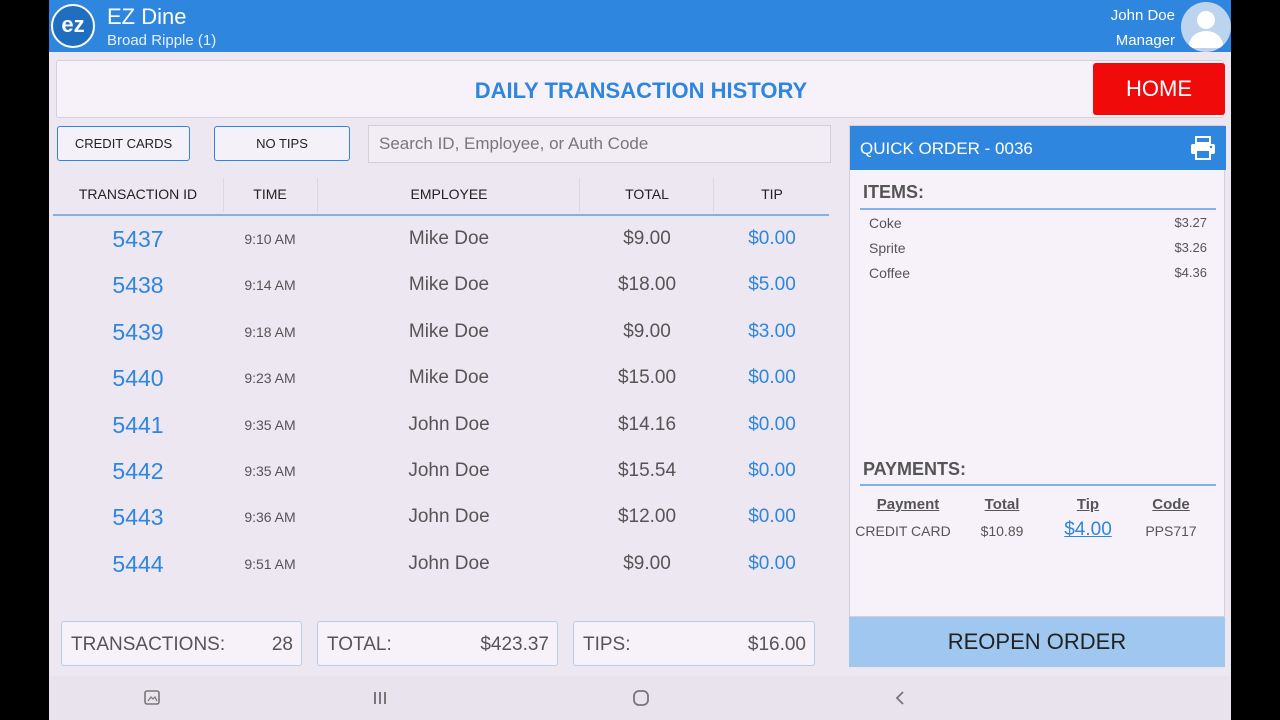 This screenshot has height=720, width=1280. Describe the element at coordinates (1038, 251) in the screenshot. I see `order-item: Sprite $3.26` at that location.